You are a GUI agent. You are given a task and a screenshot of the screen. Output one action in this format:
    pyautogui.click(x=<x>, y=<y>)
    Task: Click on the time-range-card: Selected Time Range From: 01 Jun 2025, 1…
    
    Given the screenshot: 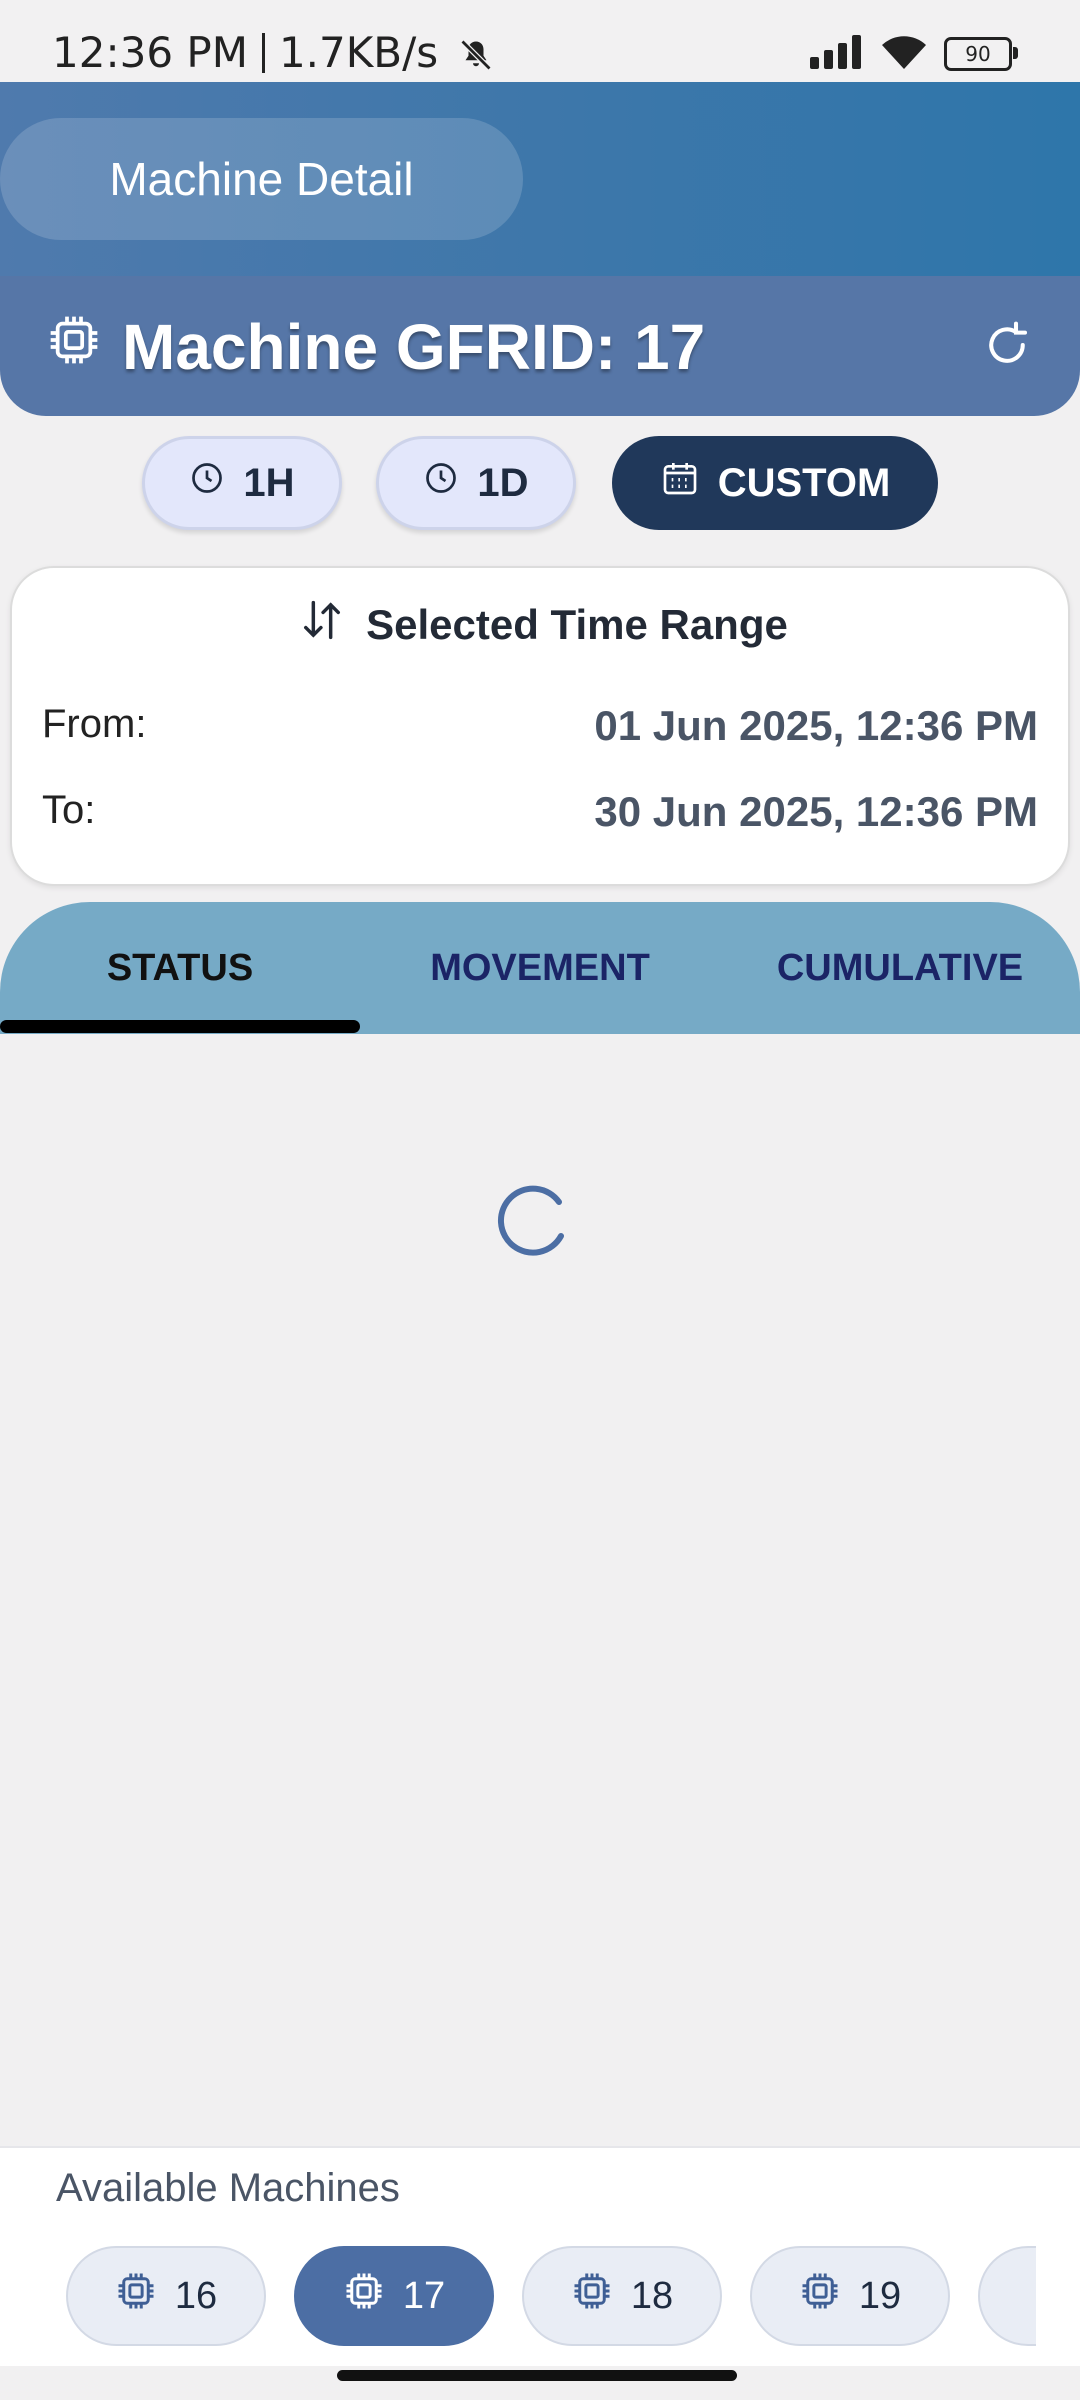 What is the action you would take?
    pyautogui.click(x=540, y=726)
    